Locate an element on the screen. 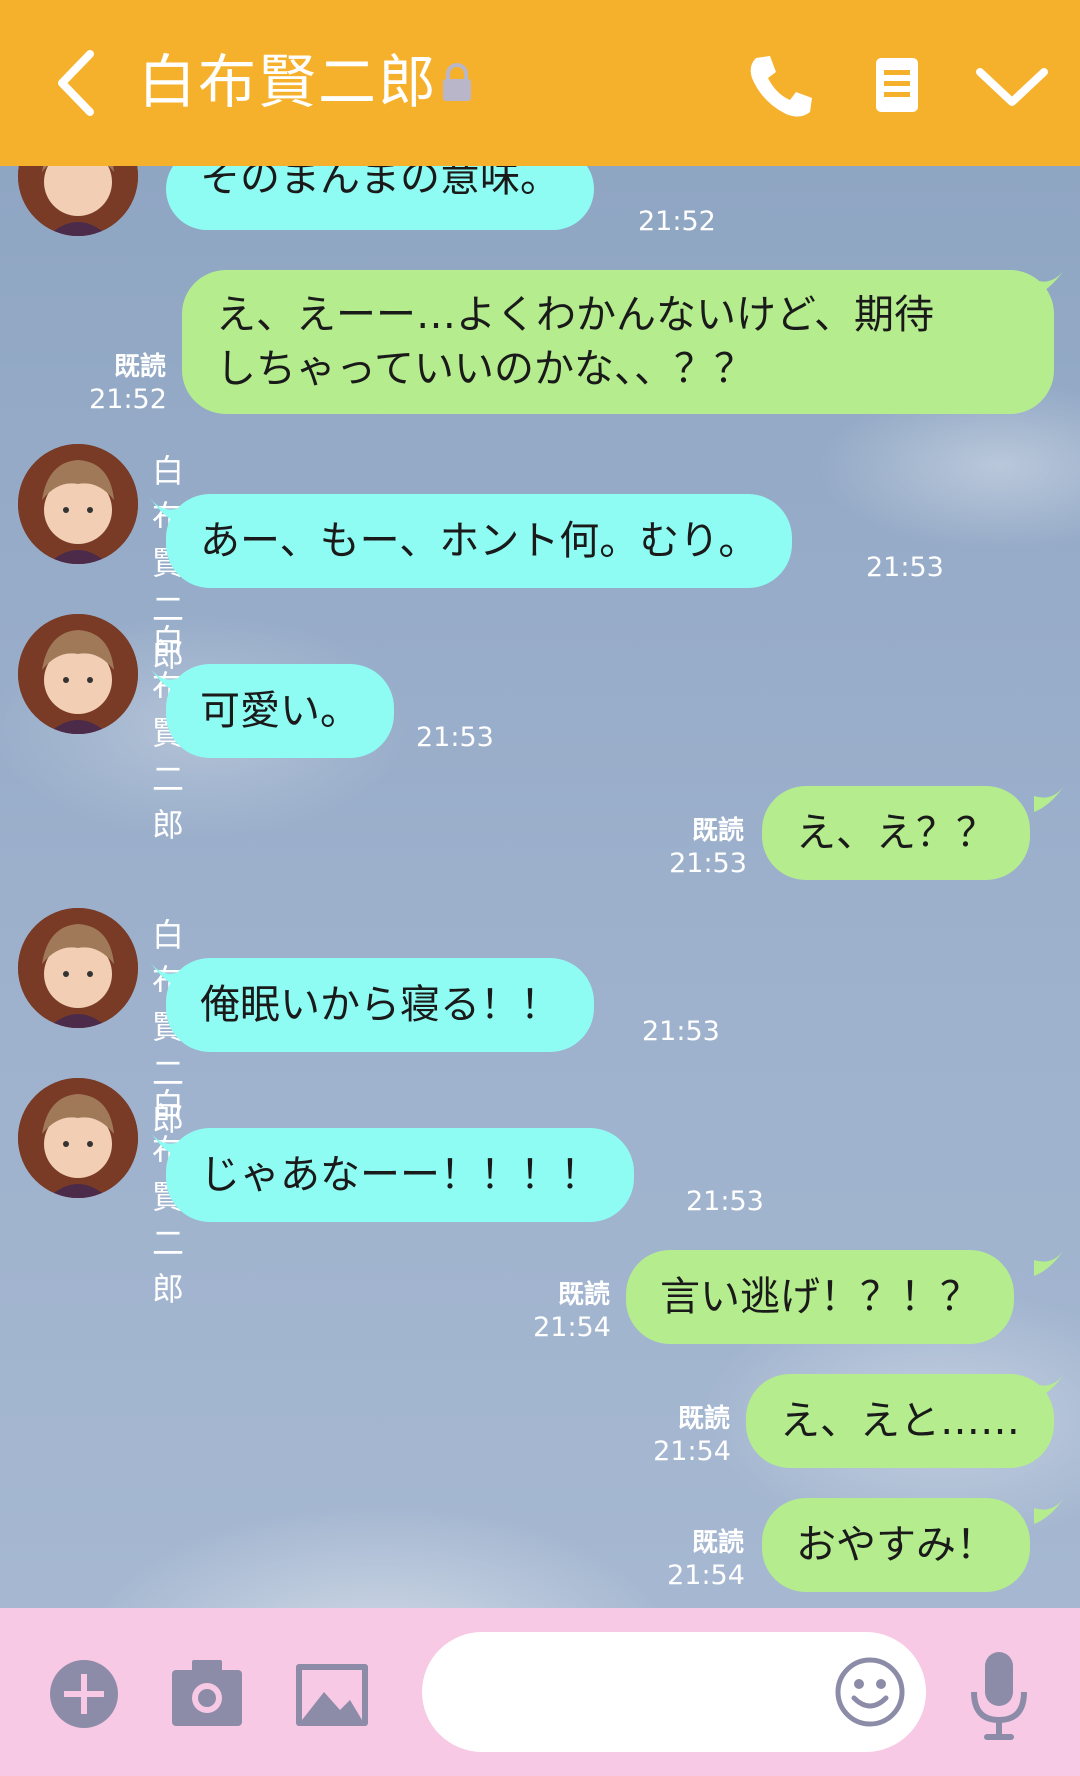  message-input is located at coordinates (674, 1692).